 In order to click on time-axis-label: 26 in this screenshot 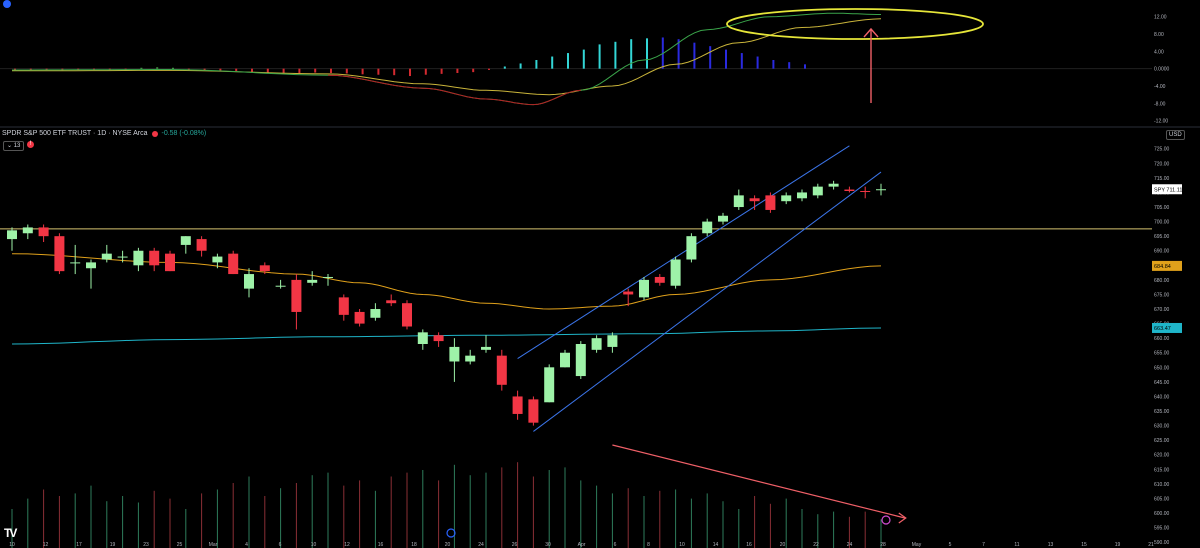, I will do `click(515, 545)`.